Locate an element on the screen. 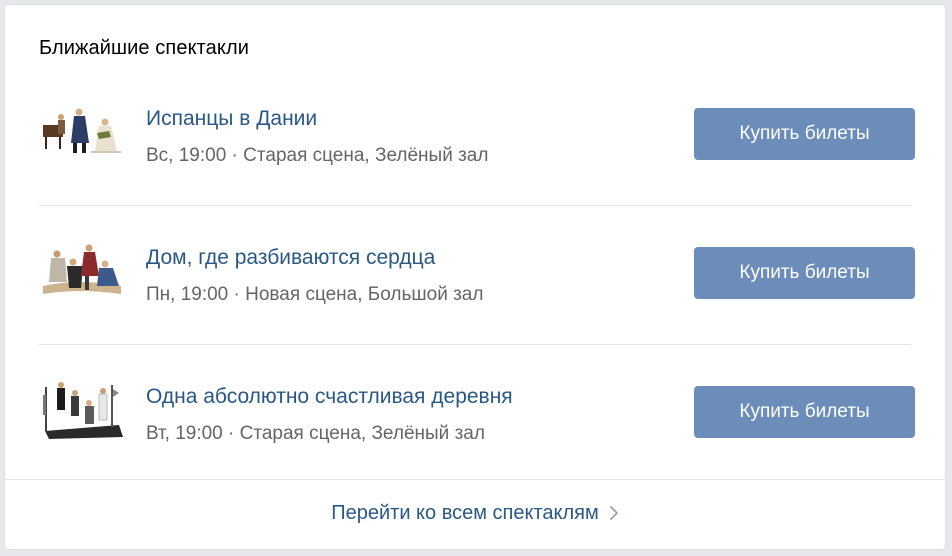 The height and width of the screenshot is (556, 952). all-shows-link-label: Перейти ко всем спектаклям is located at coordinates (465, 512).